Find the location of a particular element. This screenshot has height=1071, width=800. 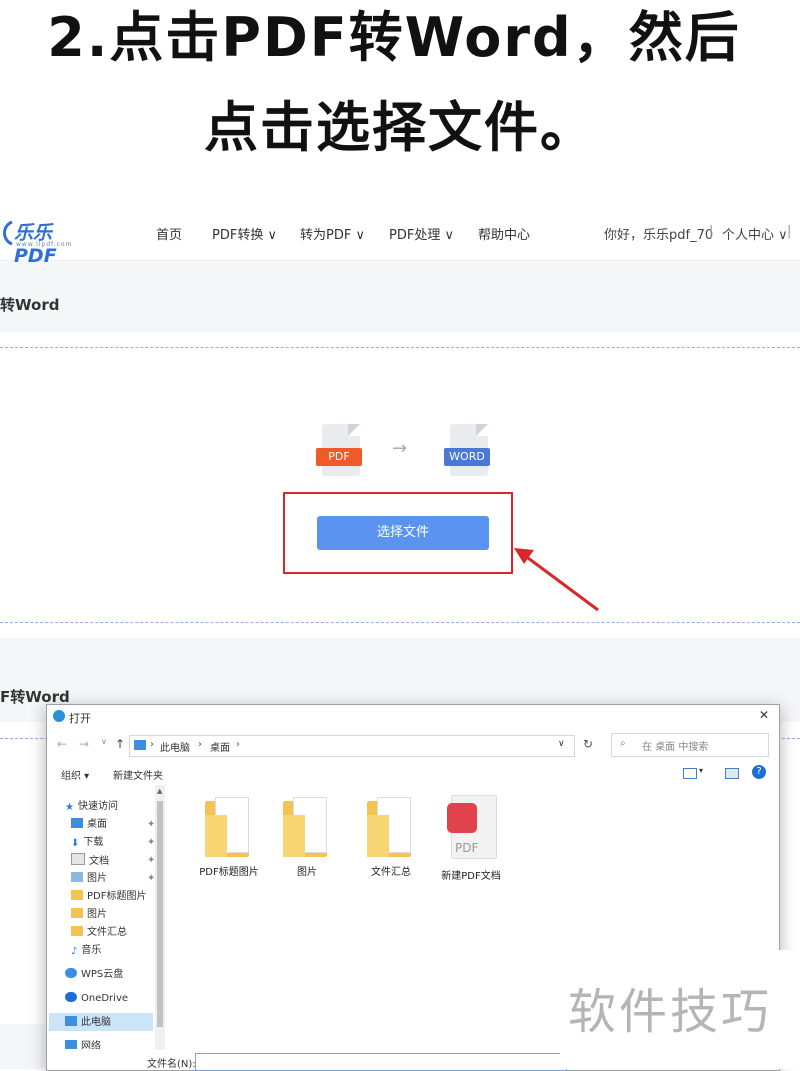

sidebar-item-images-folder: 图片 is located at coordinates (89, 915).